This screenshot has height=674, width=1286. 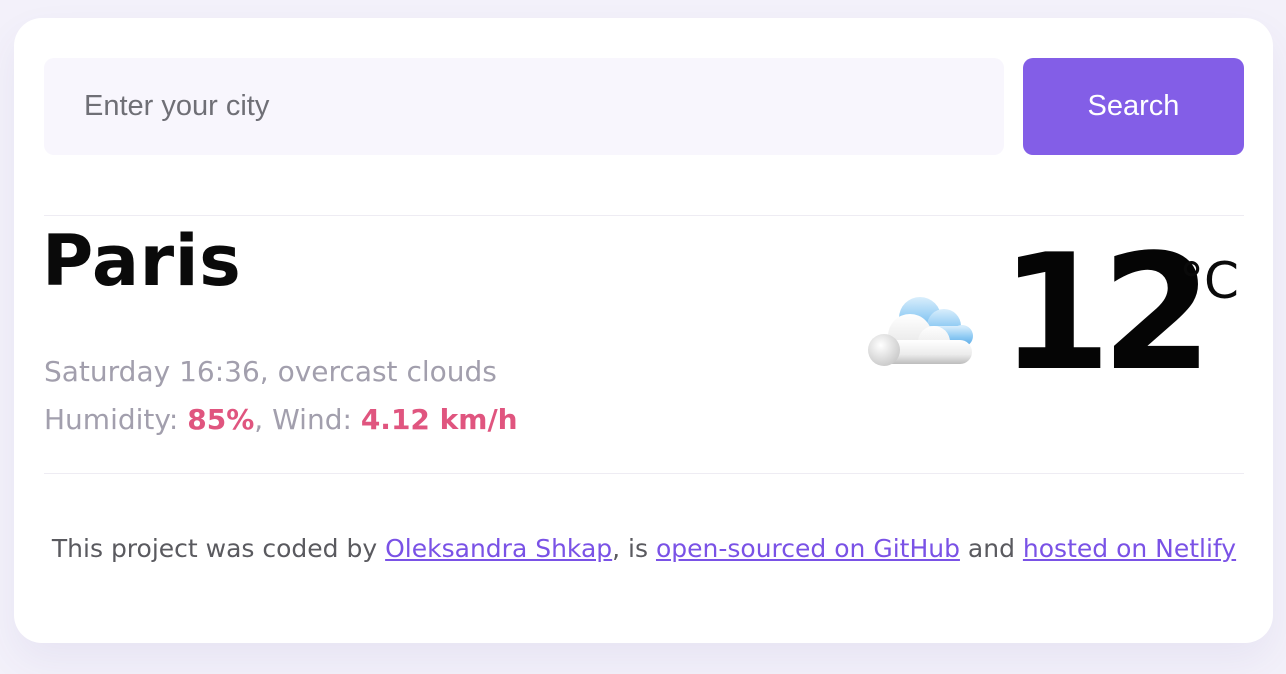 What do you see at coordinates (142, 261) in the screenshot?
I see `city-name: Paris` at bounding box center [142, 261].